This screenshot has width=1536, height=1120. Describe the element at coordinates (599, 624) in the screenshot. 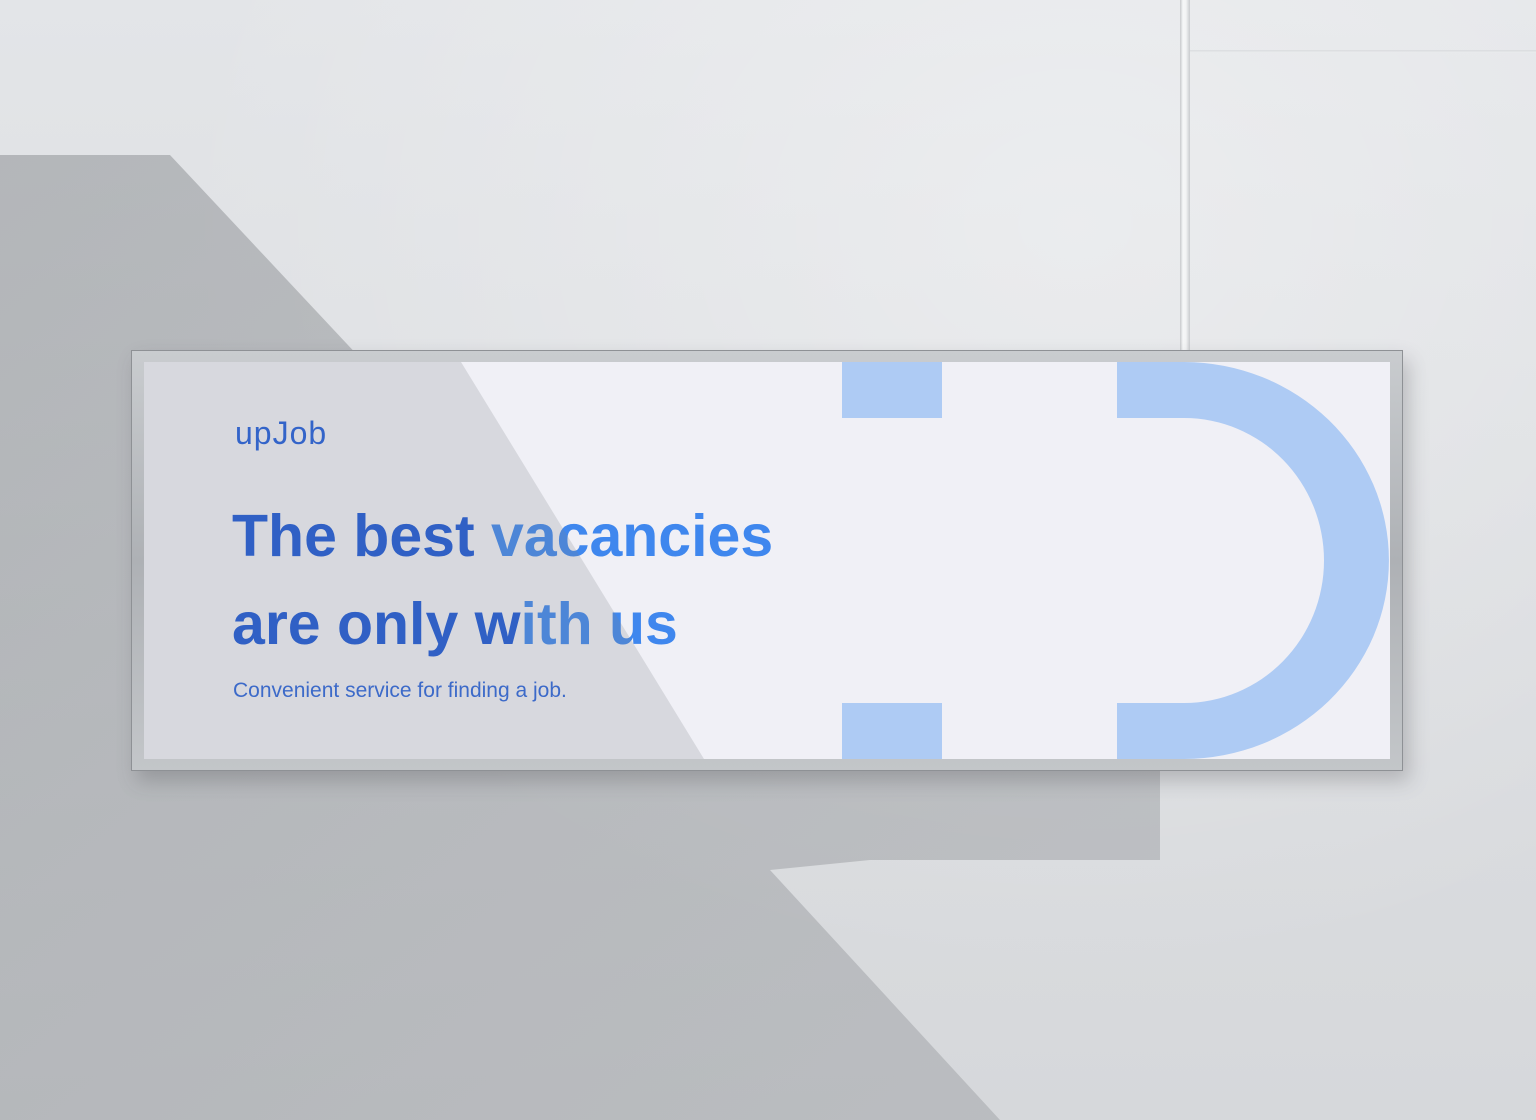

I see `headline-text-light: ith us` at that location.